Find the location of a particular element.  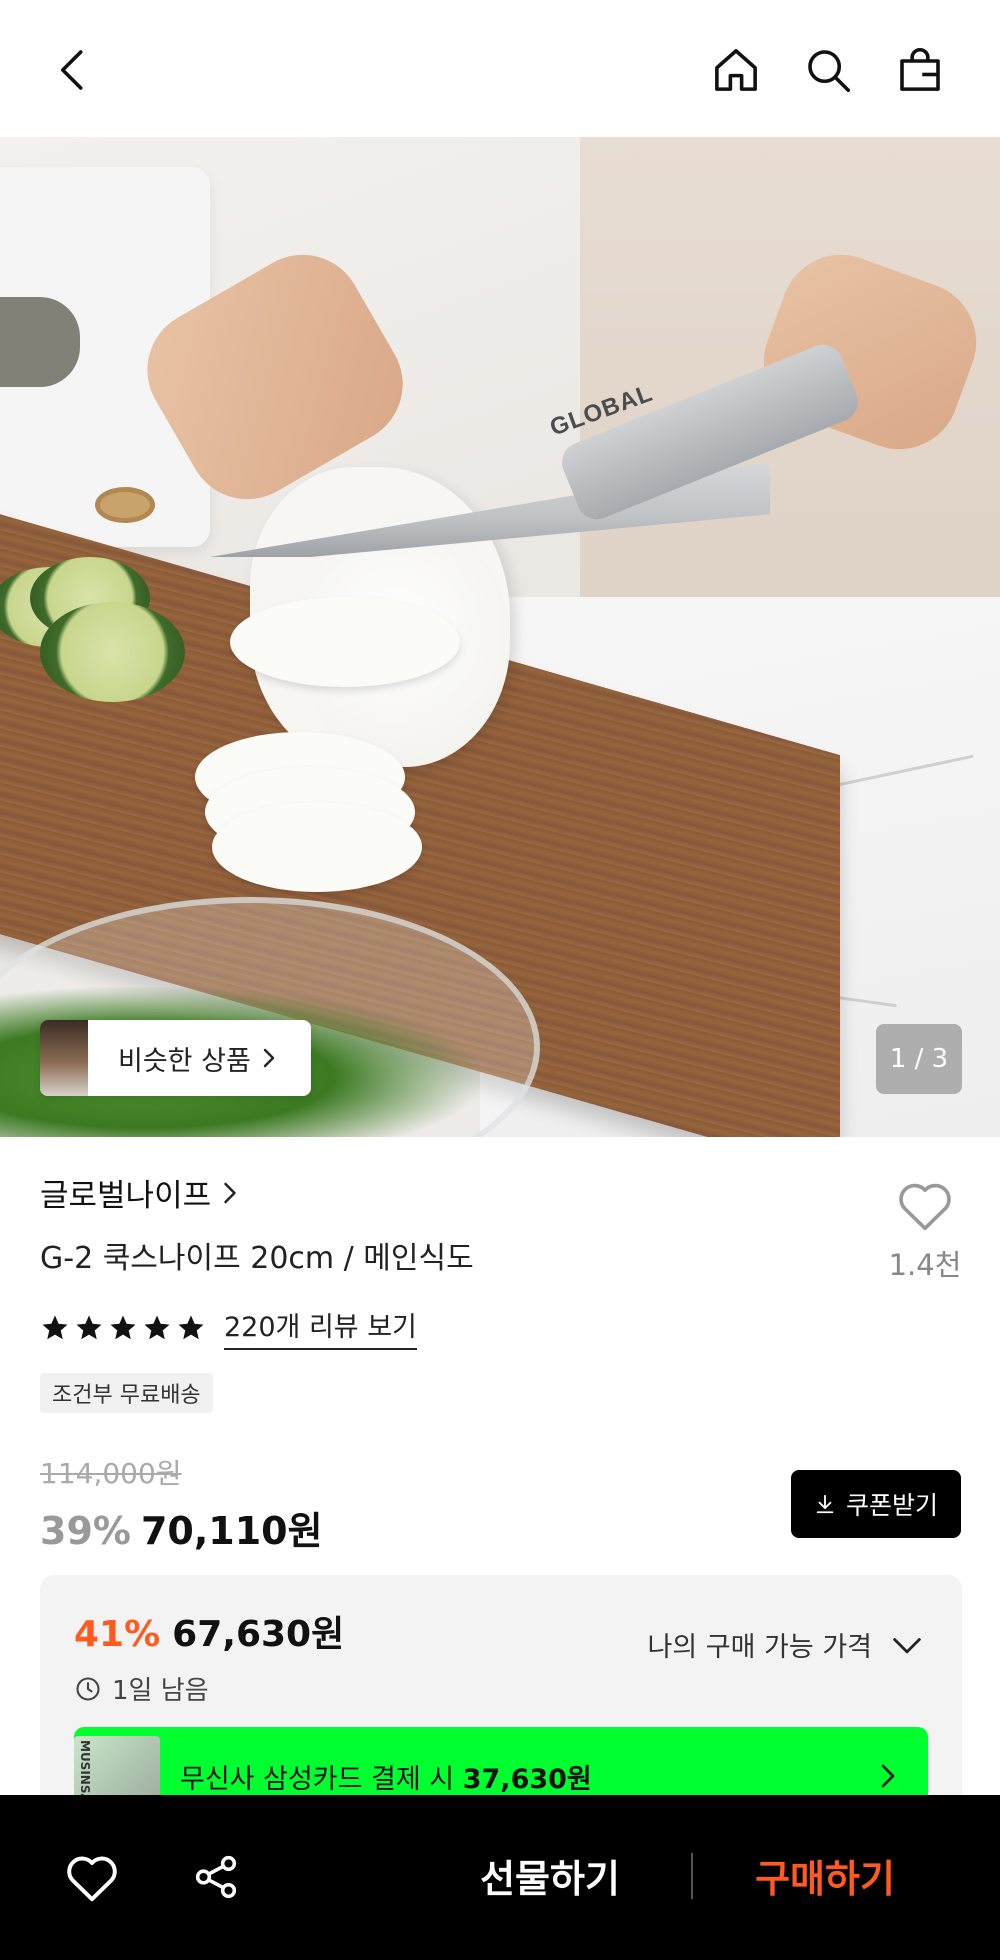

search-icon is located at coordinates (829, 71).